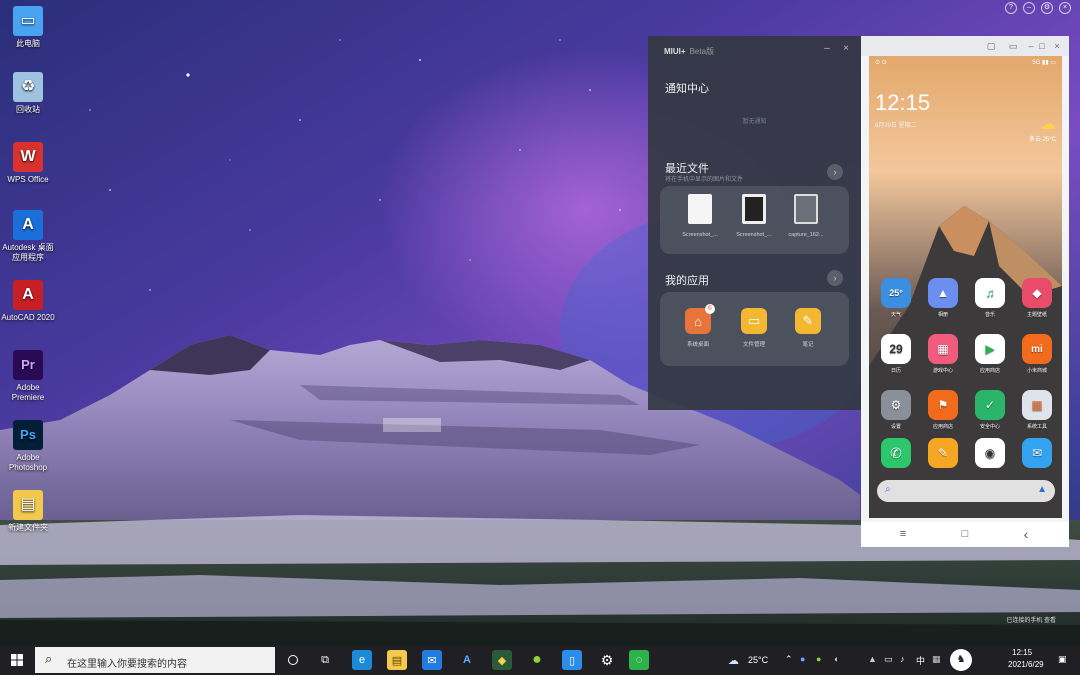 This screenshot has height=675, width=1080. Describe the element at coordinates (903, 534) in the screenshot. I see `nav-menu-button: ≡` at that location.